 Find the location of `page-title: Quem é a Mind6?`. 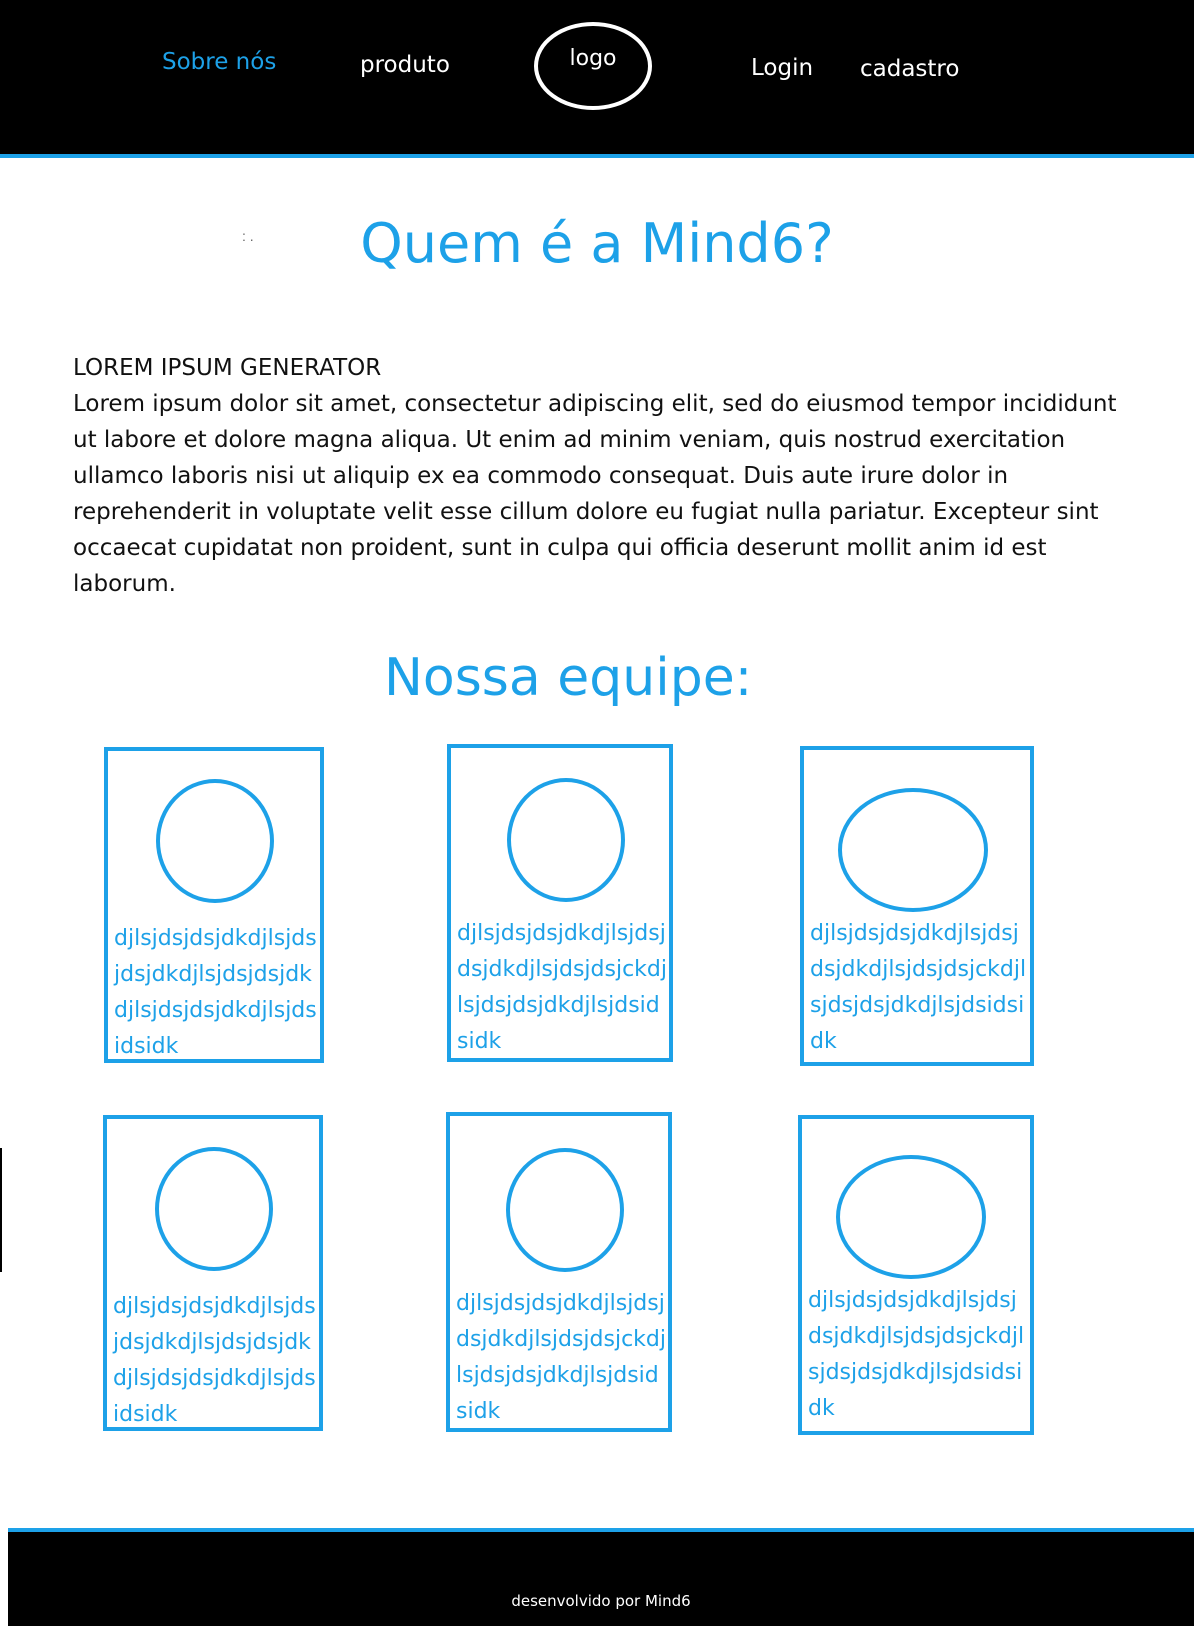

page-title: Quem é a Mind6? is located at coordinates (597, 243).